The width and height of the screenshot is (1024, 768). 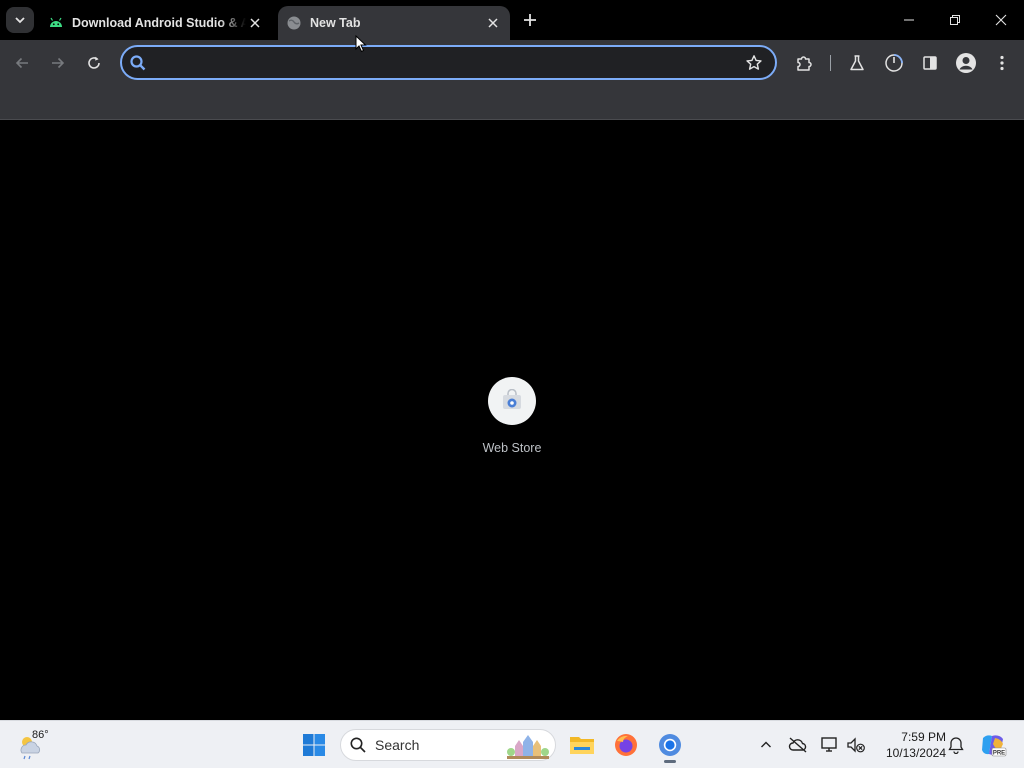 I want to click on minimize-button, so click(x=909, y=20).